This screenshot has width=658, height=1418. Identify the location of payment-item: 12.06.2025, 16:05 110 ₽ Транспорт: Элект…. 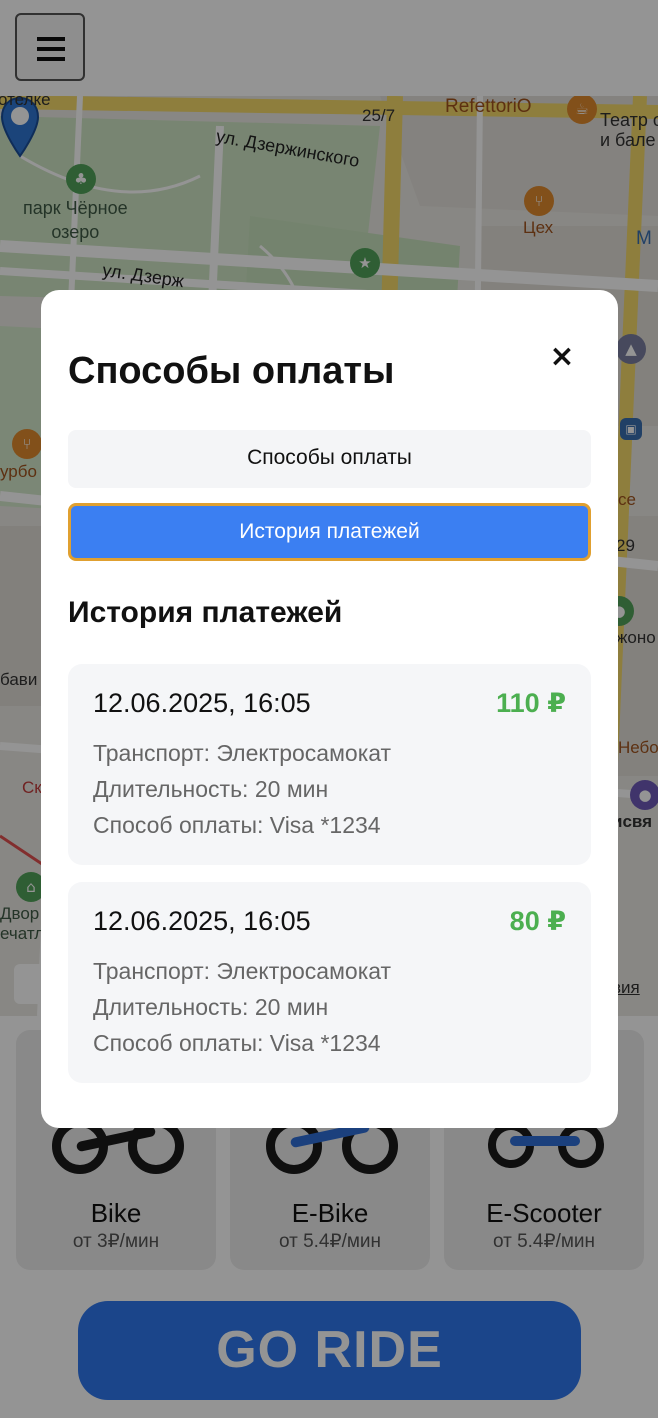
(329, 764).